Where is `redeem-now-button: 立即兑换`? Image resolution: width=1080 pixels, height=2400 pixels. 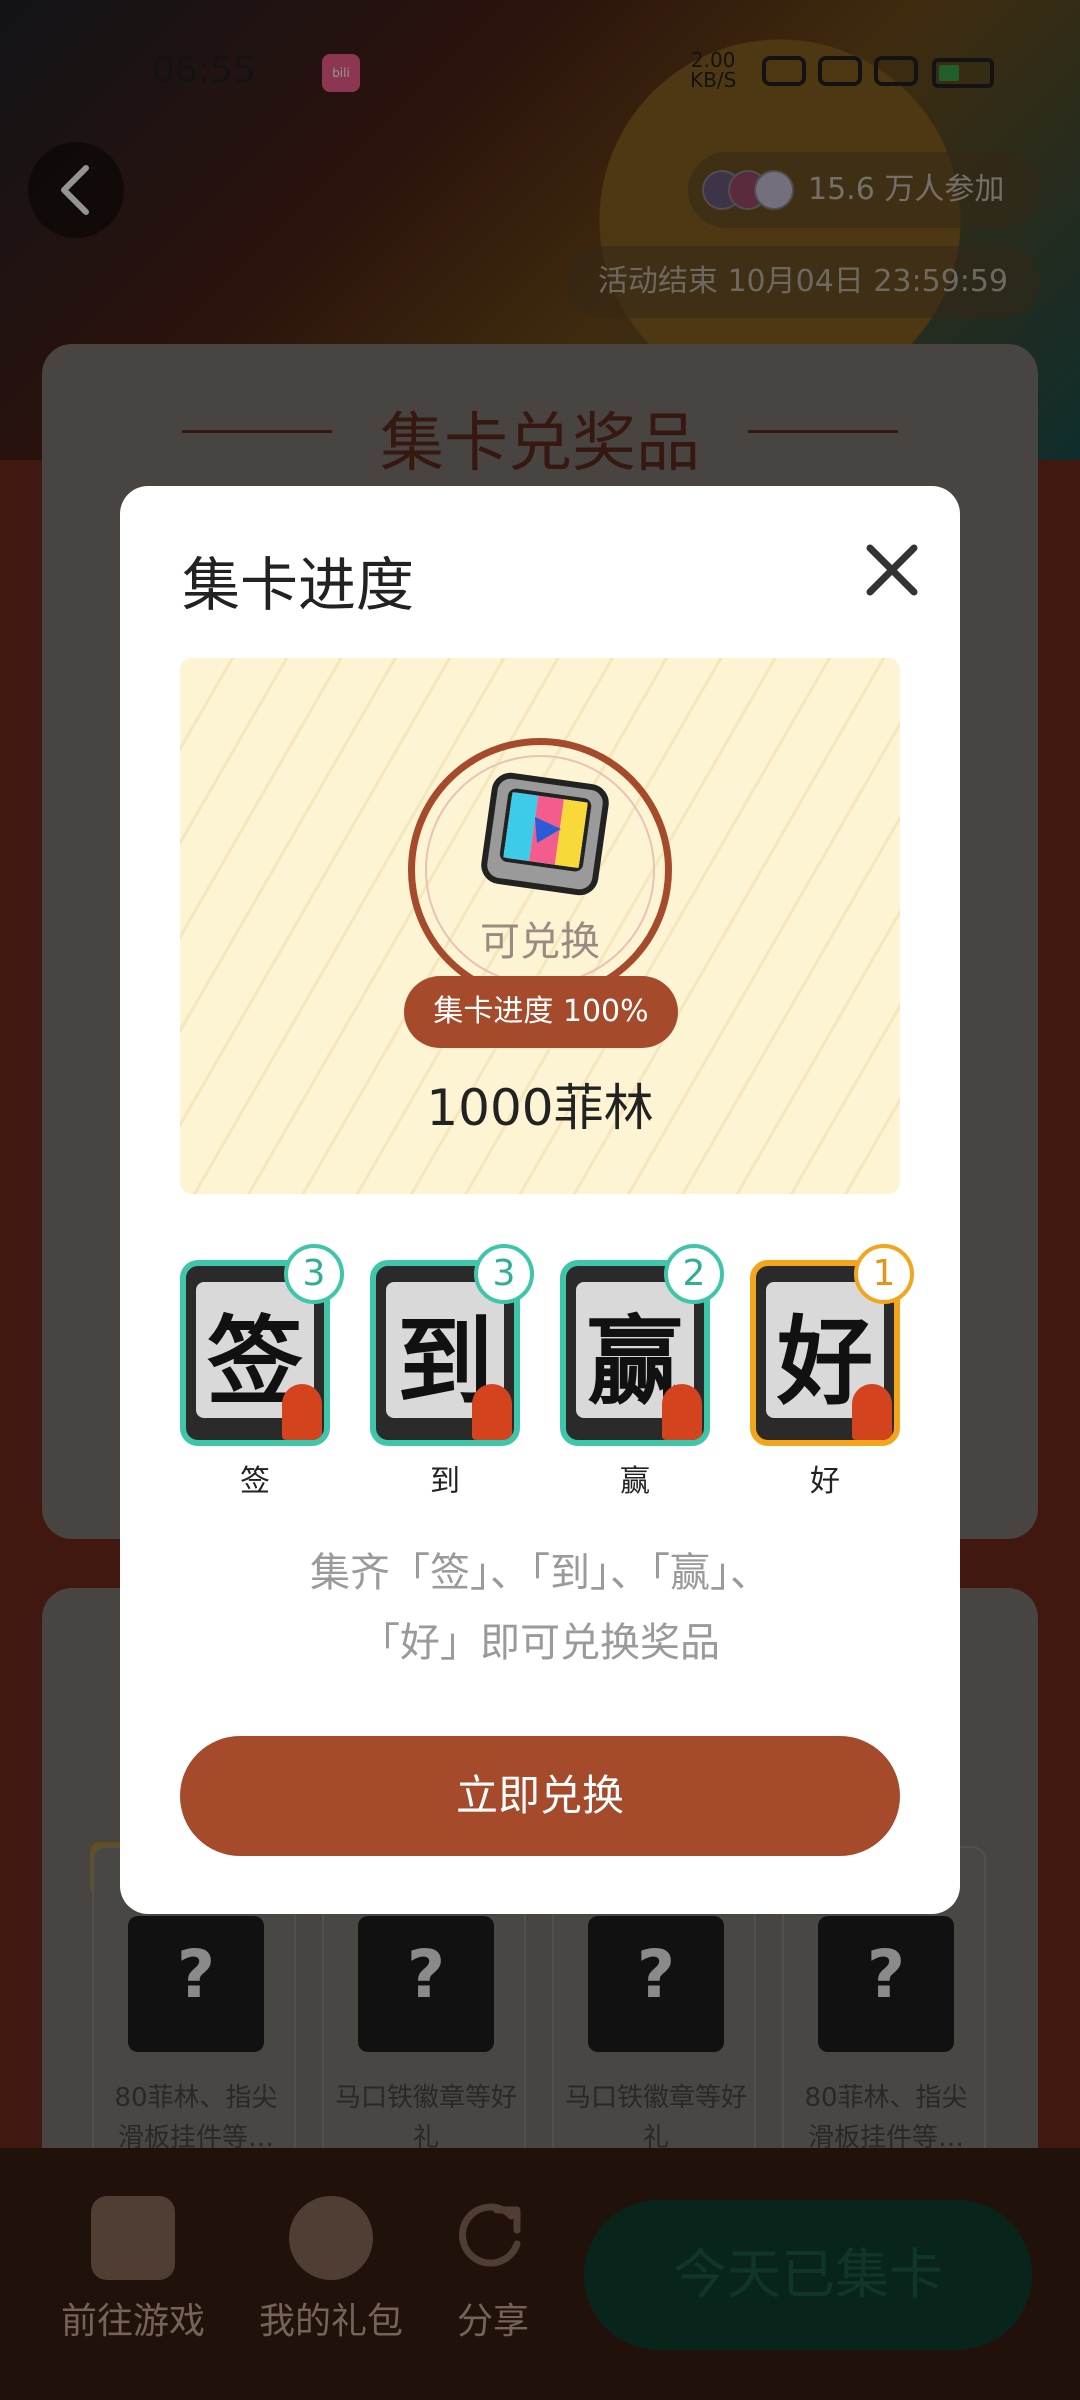
redeem-now-button: 立即兑换 is located at coordinates (540, 1796).